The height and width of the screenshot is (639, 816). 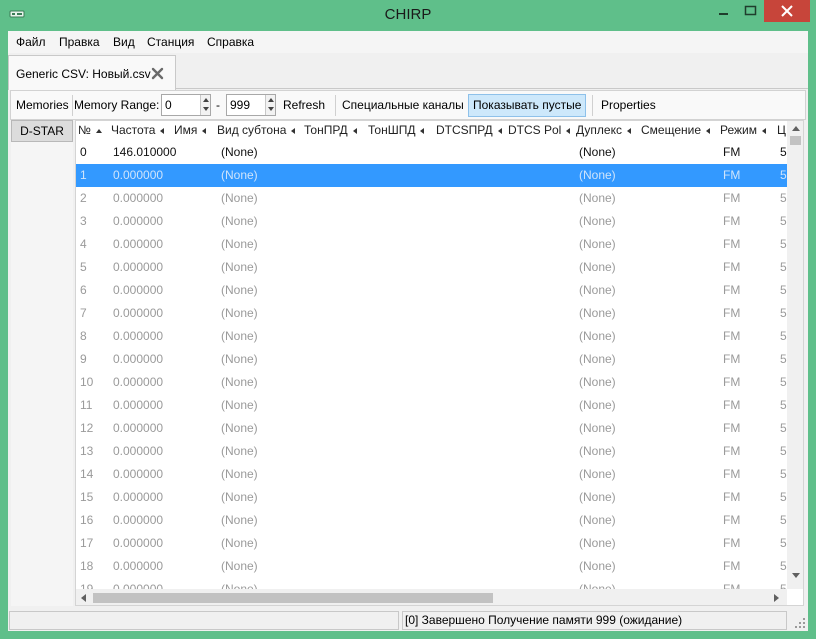 What do you see at coordinates (795, 140) in the screenshot?
I see `vertical-scroll-thumb` at bounding box center [795, 140].